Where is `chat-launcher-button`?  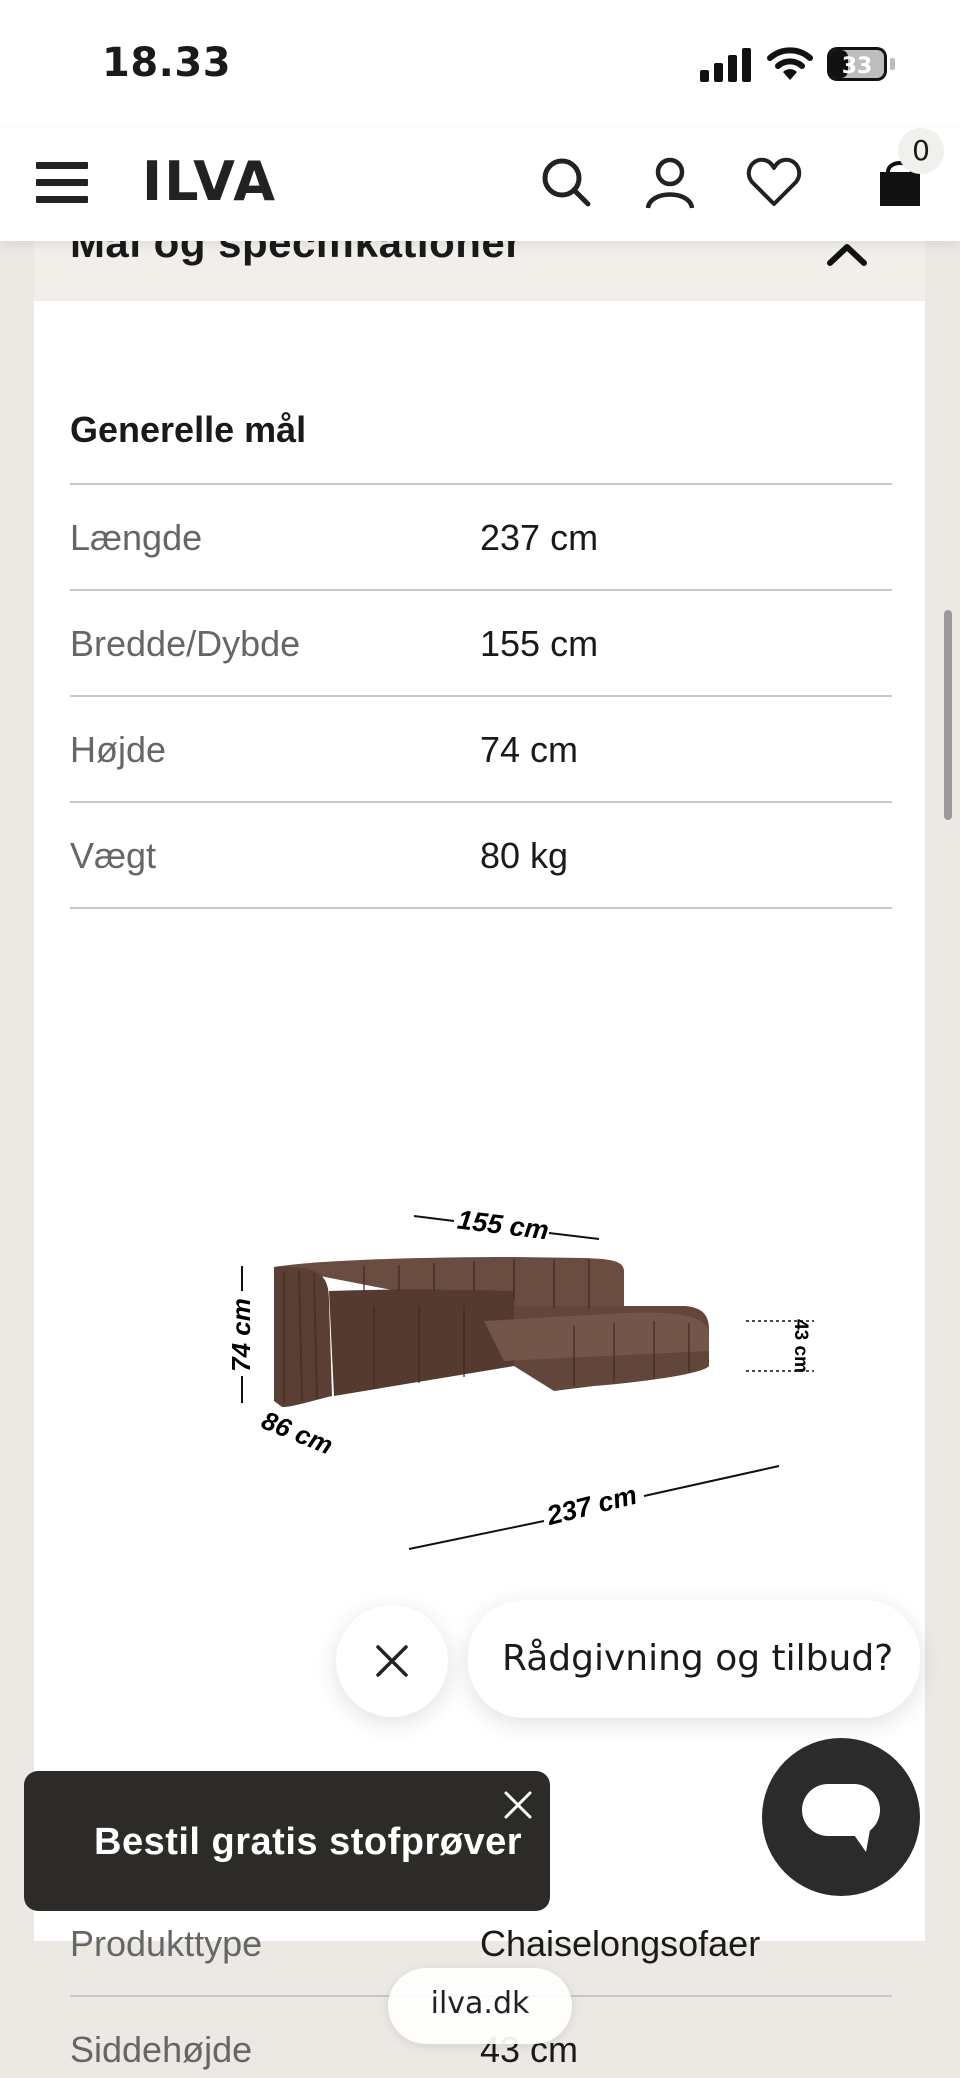 chat-launcher-button is located at coordinates (841, 1817).